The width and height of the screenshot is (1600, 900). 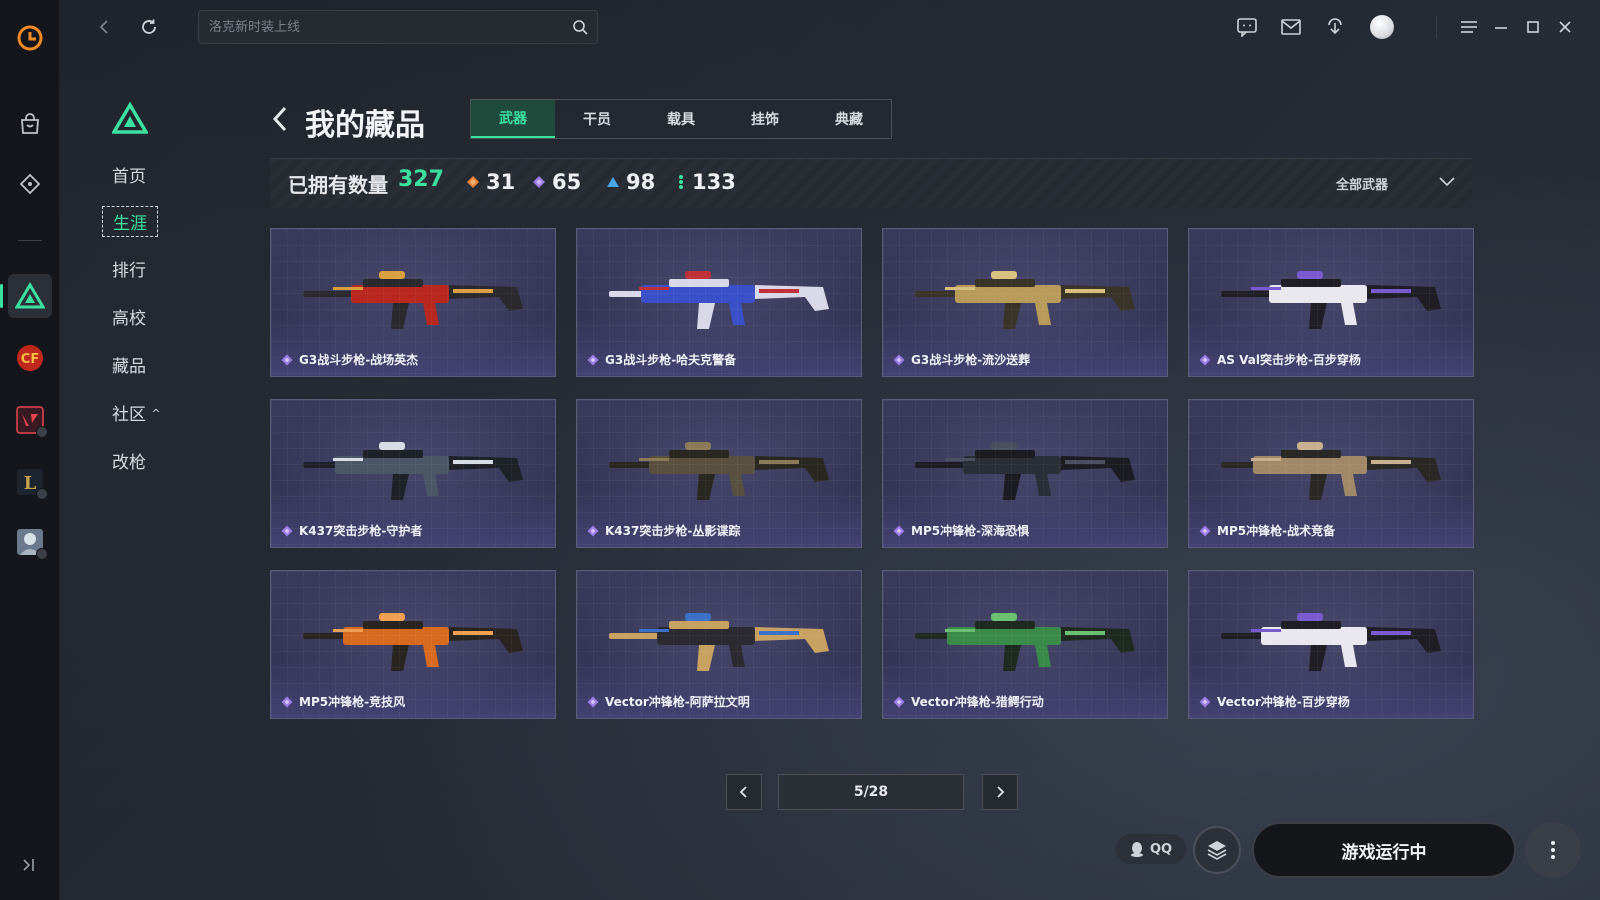 What do you see at coordinates (413, 644) in the screenshot?
I see `weapon-card: MP5冲锋枪-竞技风` at bounding box center [413, 644].